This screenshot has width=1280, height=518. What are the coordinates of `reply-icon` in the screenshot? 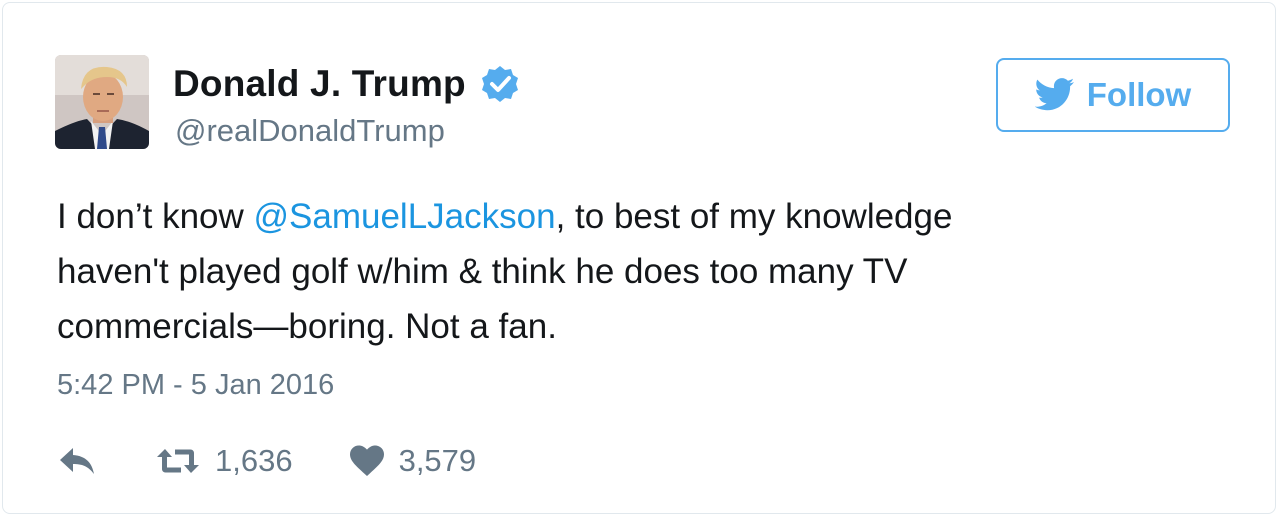 It's located at (77, 461).